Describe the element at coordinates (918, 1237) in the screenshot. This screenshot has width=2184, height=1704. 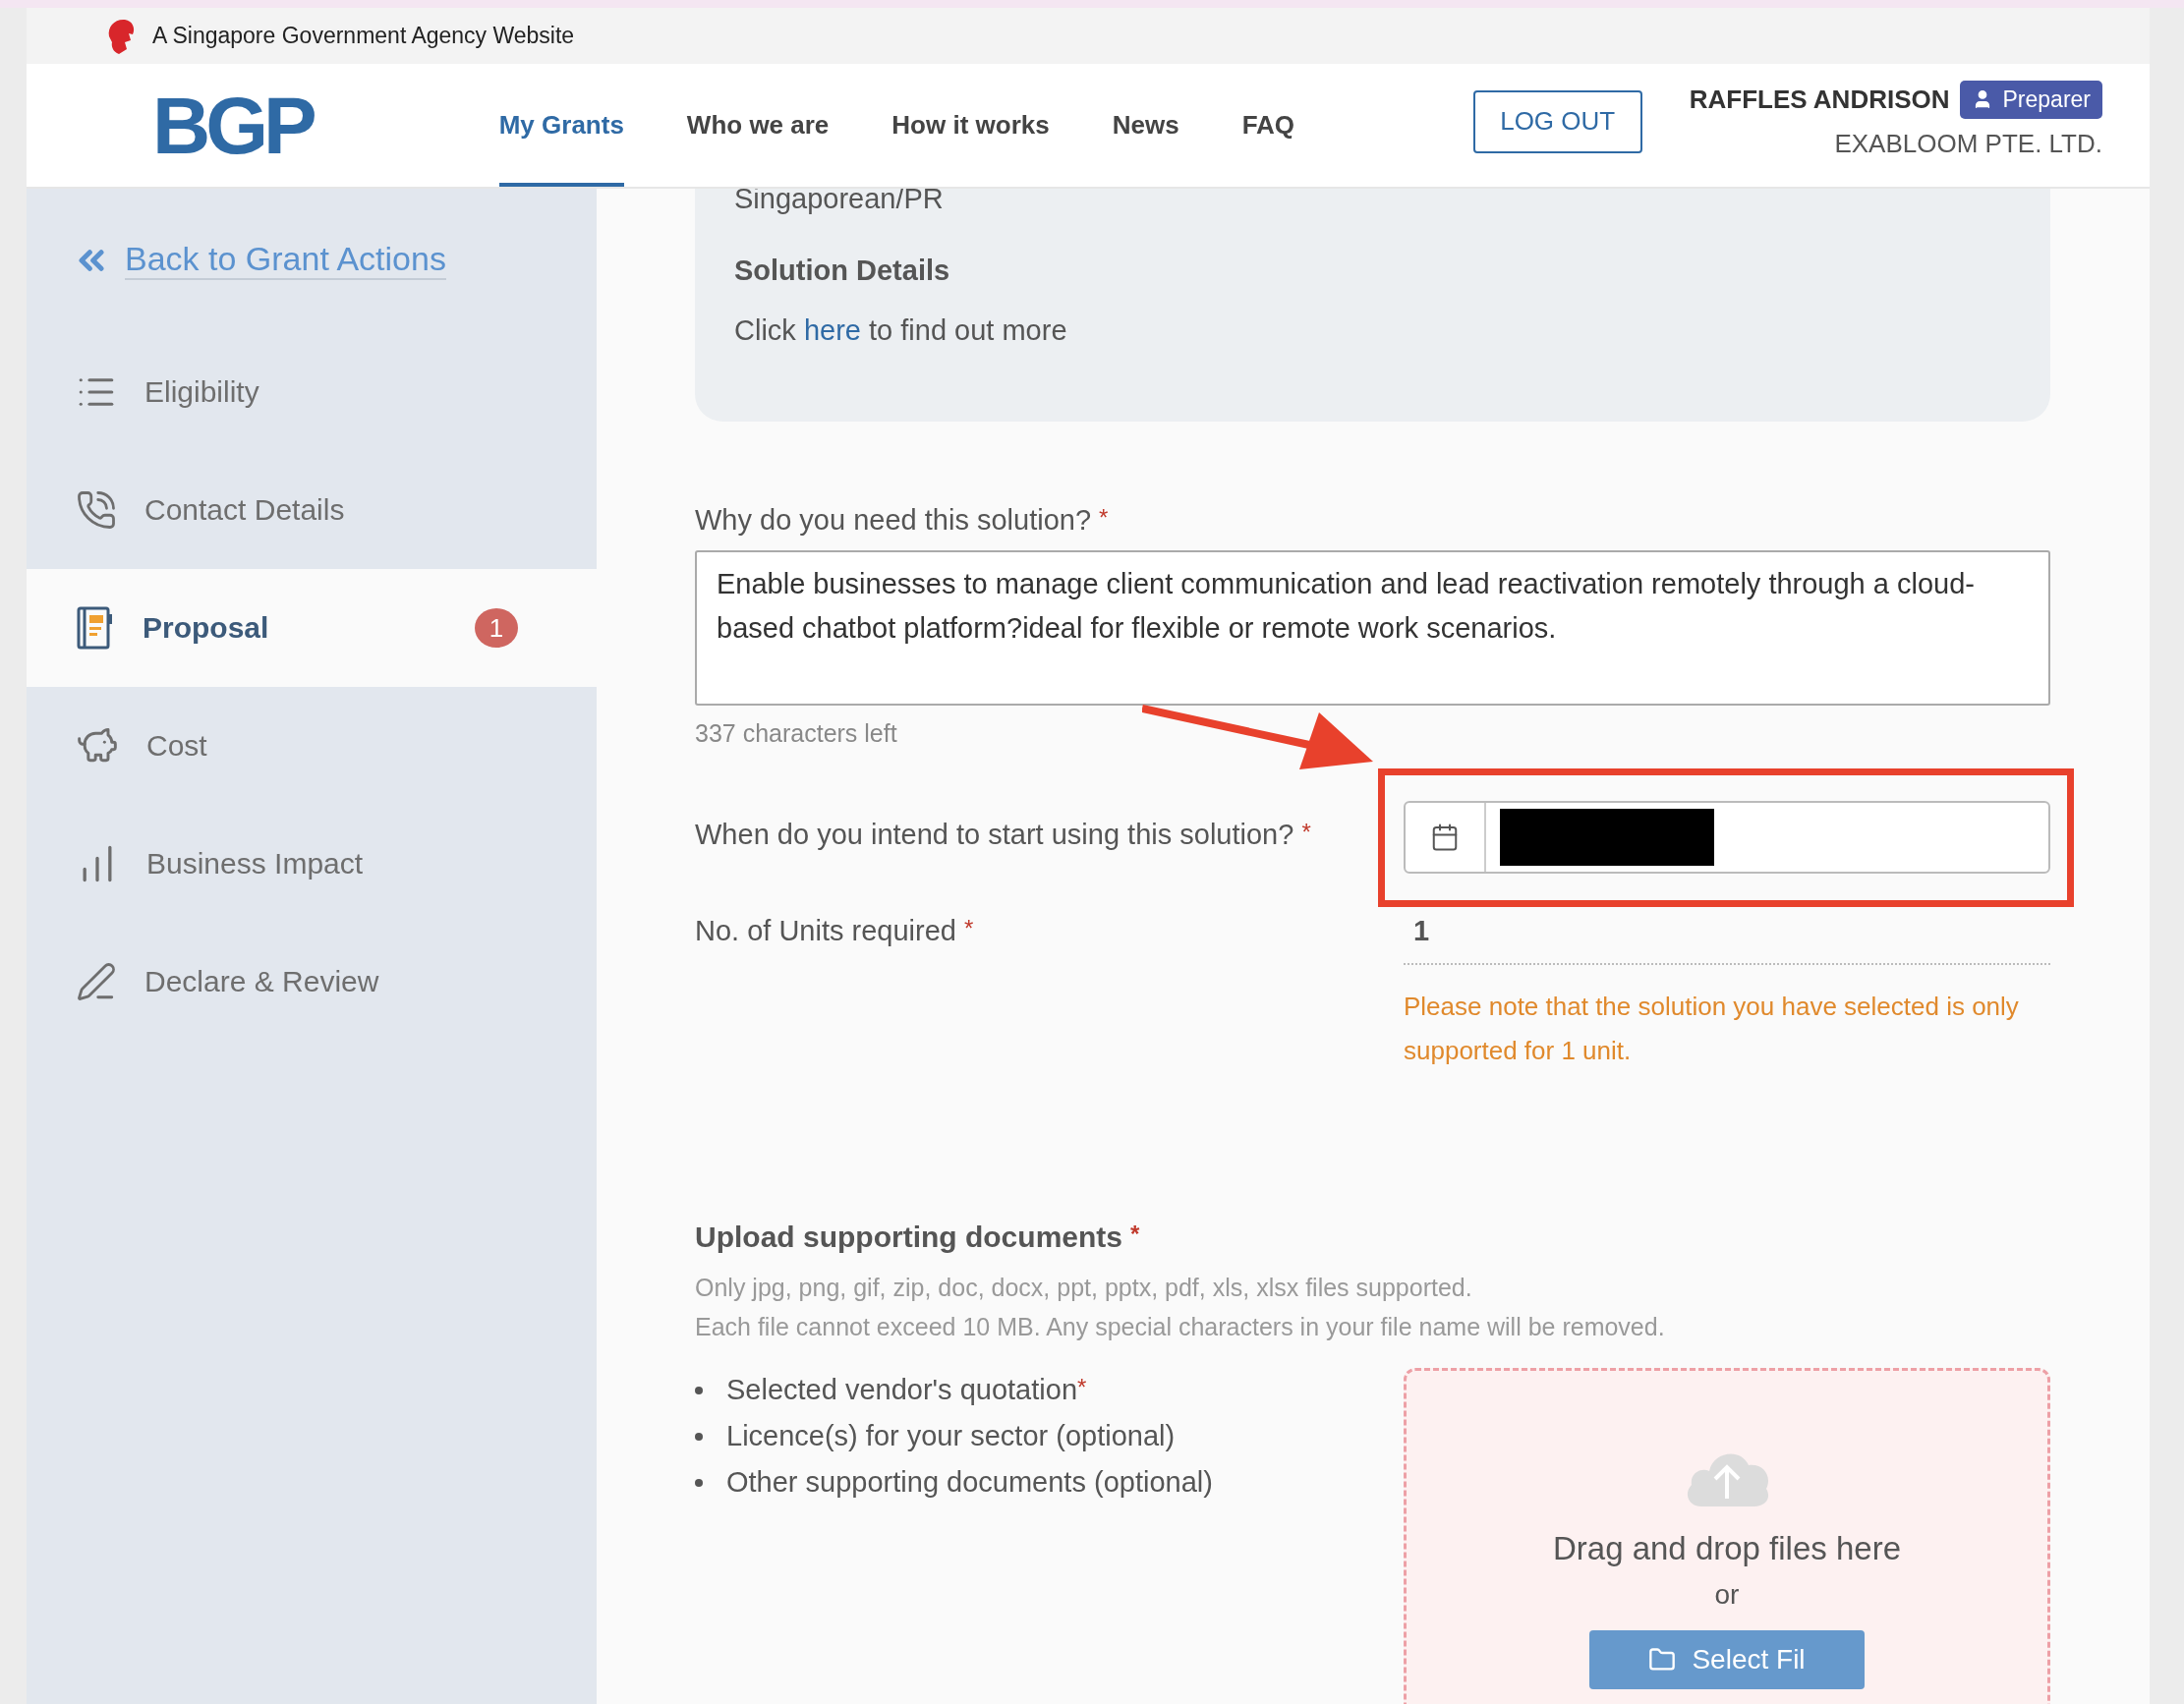
I see `section-heading: Upload supporting documents *` at that location.